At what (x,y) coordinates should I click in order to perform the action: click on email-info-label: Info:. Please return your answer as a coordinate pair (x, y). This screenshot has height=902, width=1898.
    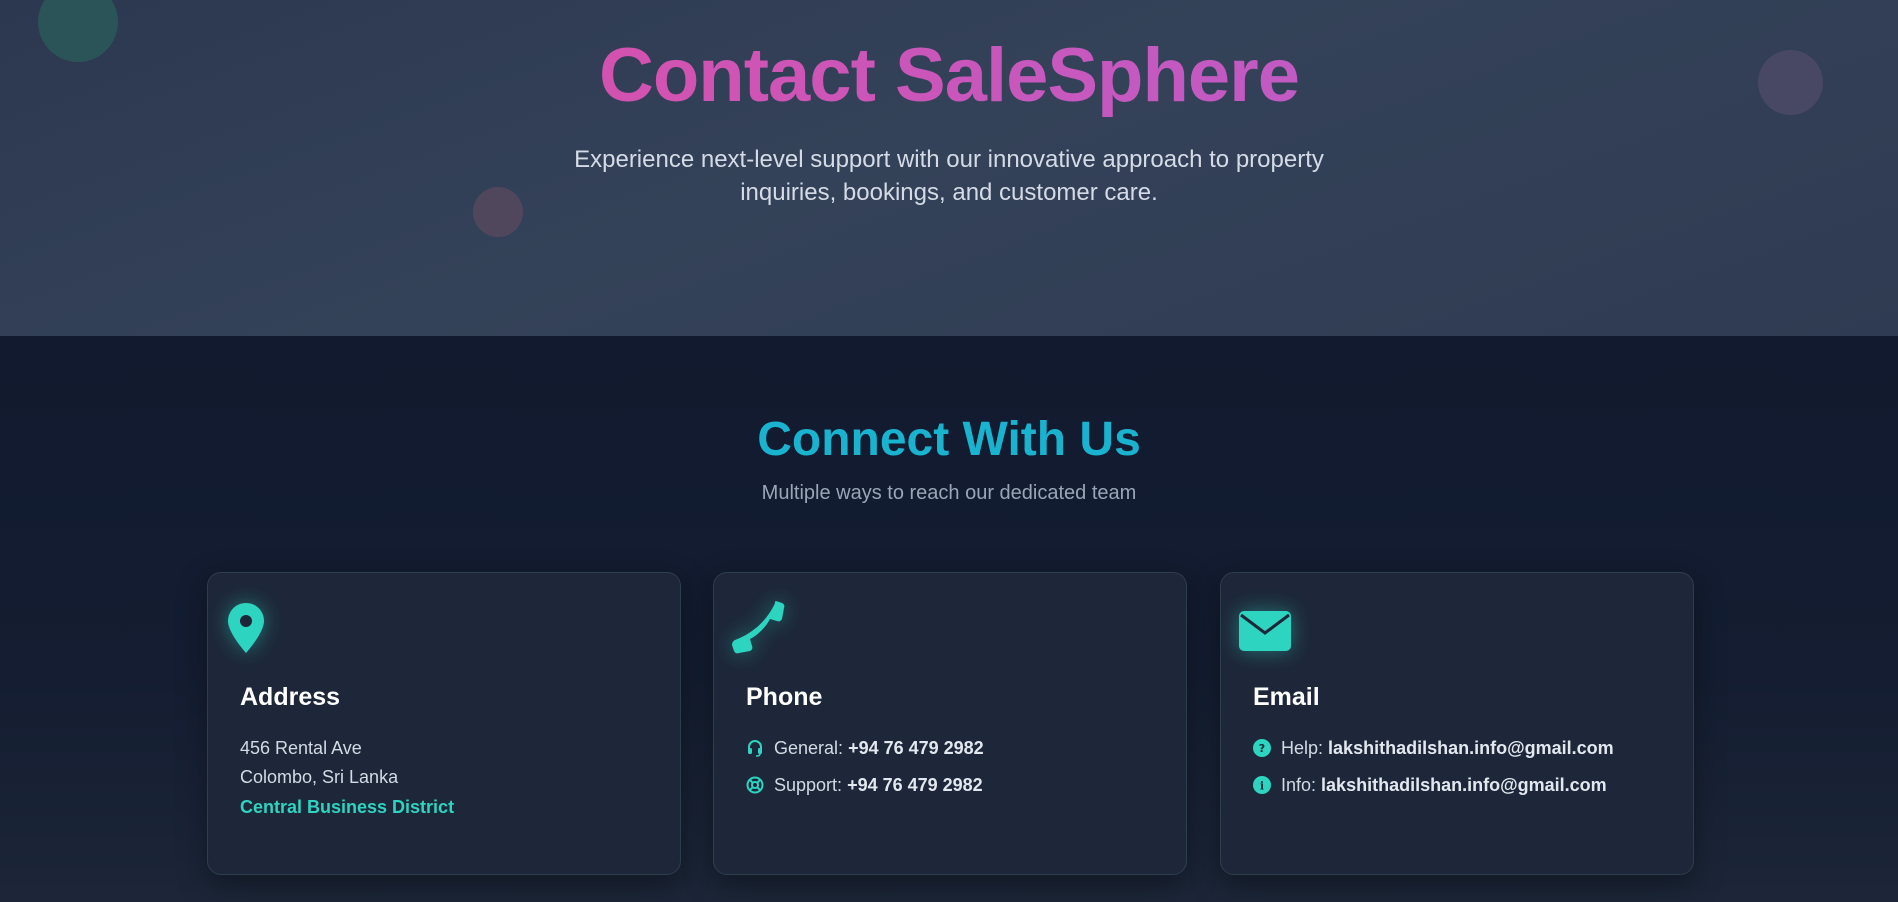
    Looking at the image, I should click on (1299, 785).